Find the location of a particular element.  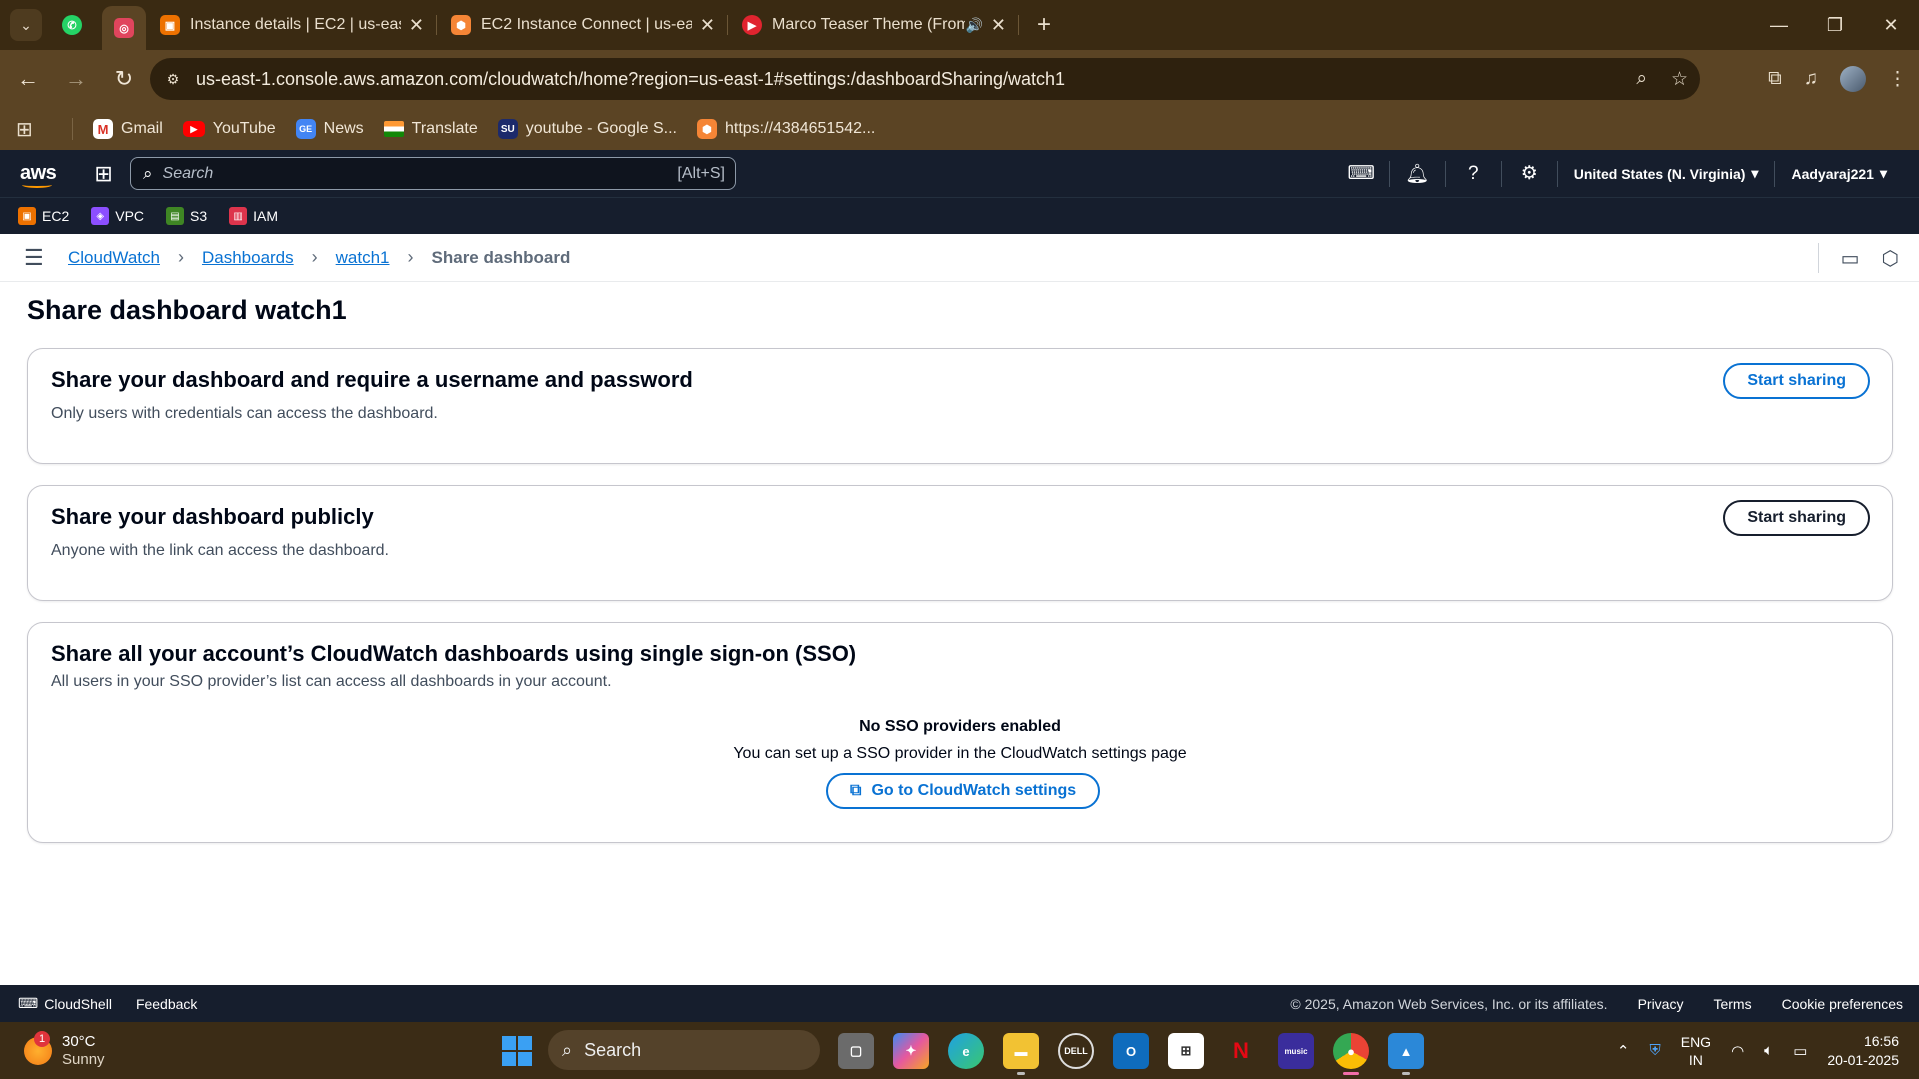

privacy-link: Privacy is located at coordinates (1661, 1004).